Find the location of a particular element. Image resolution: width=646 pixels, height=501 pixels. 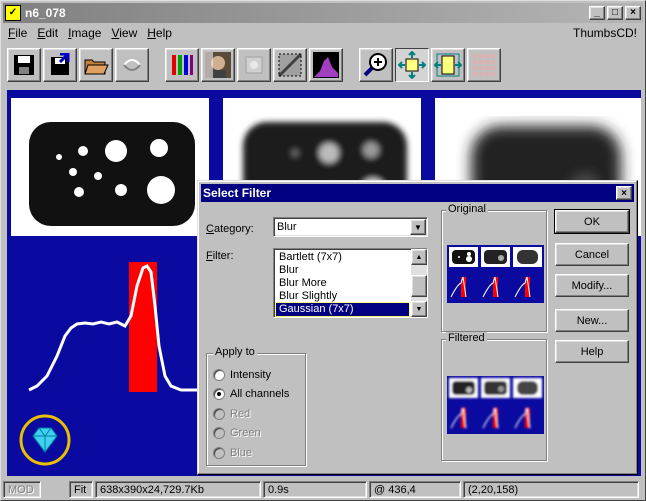

filtered-preview is located at coordinates (495, 405).